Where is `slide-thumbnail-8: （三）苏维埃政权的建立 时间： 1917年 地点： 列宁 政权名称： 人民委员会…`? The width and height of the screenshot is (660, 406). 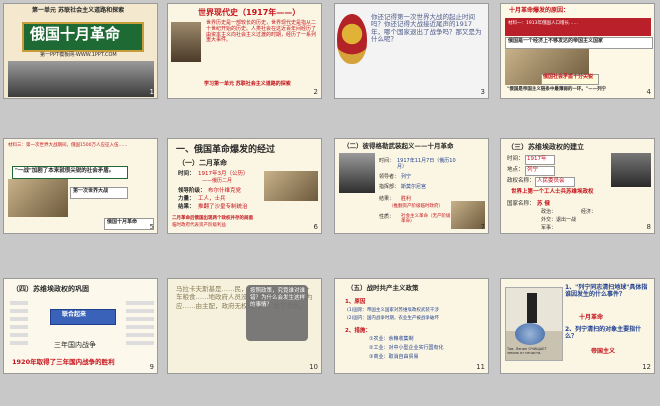 slide-thumbnail-8: （三）苏维埃政权的建立 时间： 1917年 地点： 列宁 政权名称： 人民委员会… is located at coordinates (577, 186).